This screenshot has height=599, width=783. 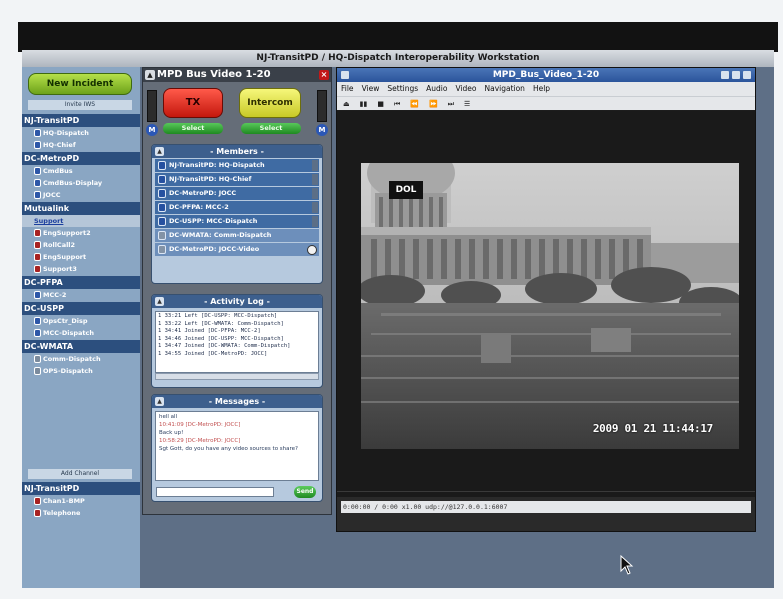 What do you see at coordinates (736, 75) in the screenshot?
I see `maximize-icon` at bounding box center [736, 75].